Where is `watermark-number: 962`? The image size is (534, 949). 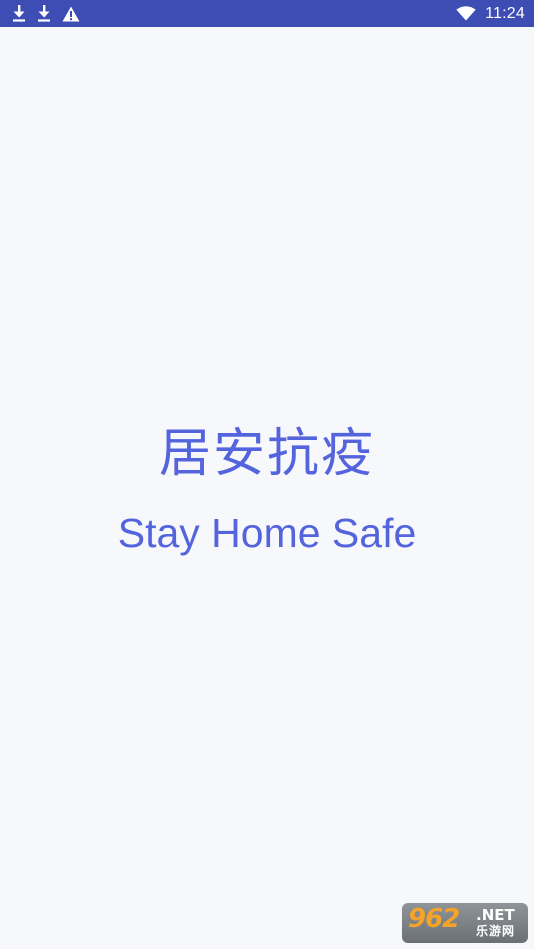
watermark-number: 962 is located at coordinates (434, 919).